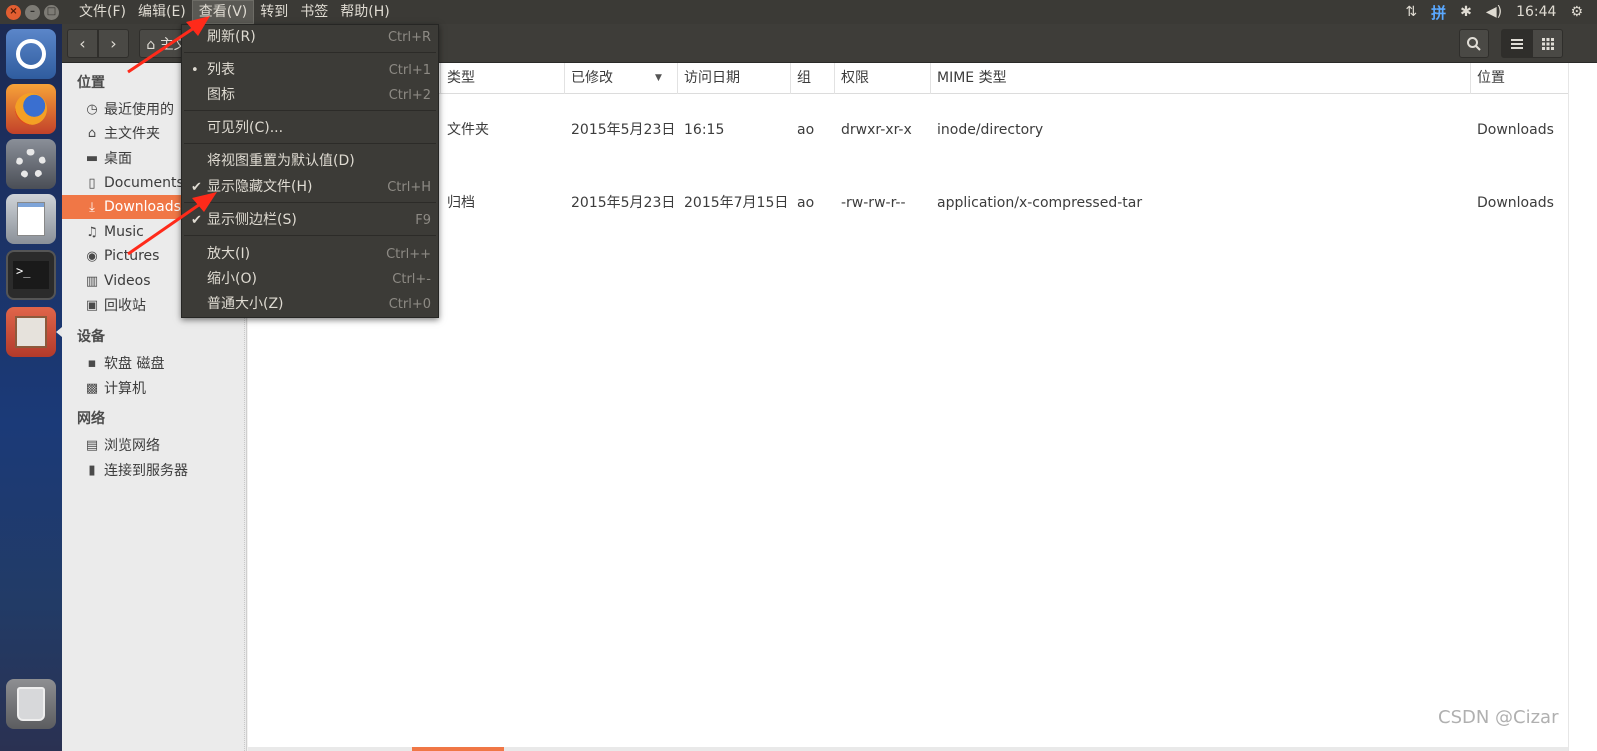 Image resolution: width=1597 pixels, height=751 pixels. What do you see at coordinates (162, 12) in the screenshot?
I see `menu-edit: 编辑(E)` at bounding box center [162, 12].